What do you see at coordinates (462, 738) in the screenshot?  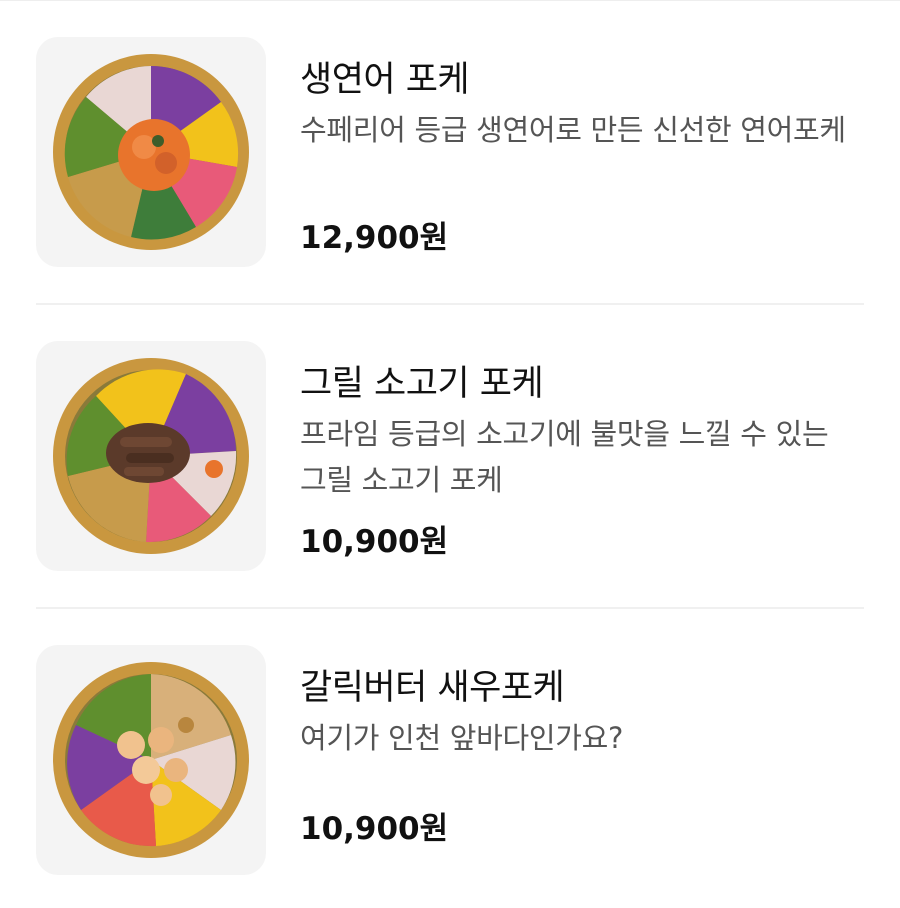 I see `menu-item-description: 여기가 인천 앞바다인가요?` at bounding box center [462, 738].